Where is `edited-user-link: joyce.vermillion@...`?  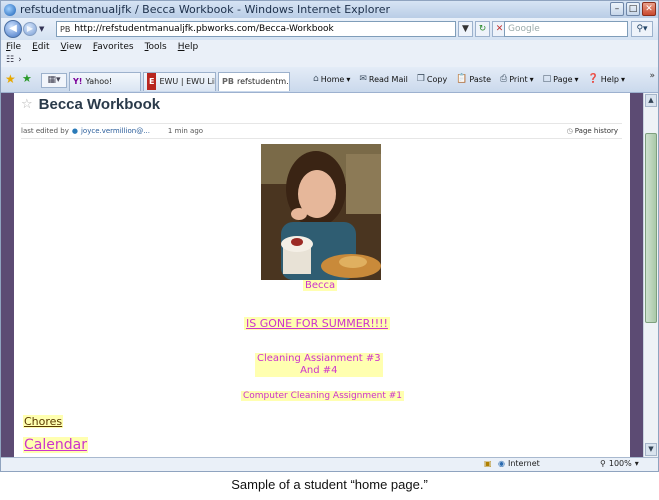
edited-user-link: joyce.vermillion@... is located at coordinates (115, 131).